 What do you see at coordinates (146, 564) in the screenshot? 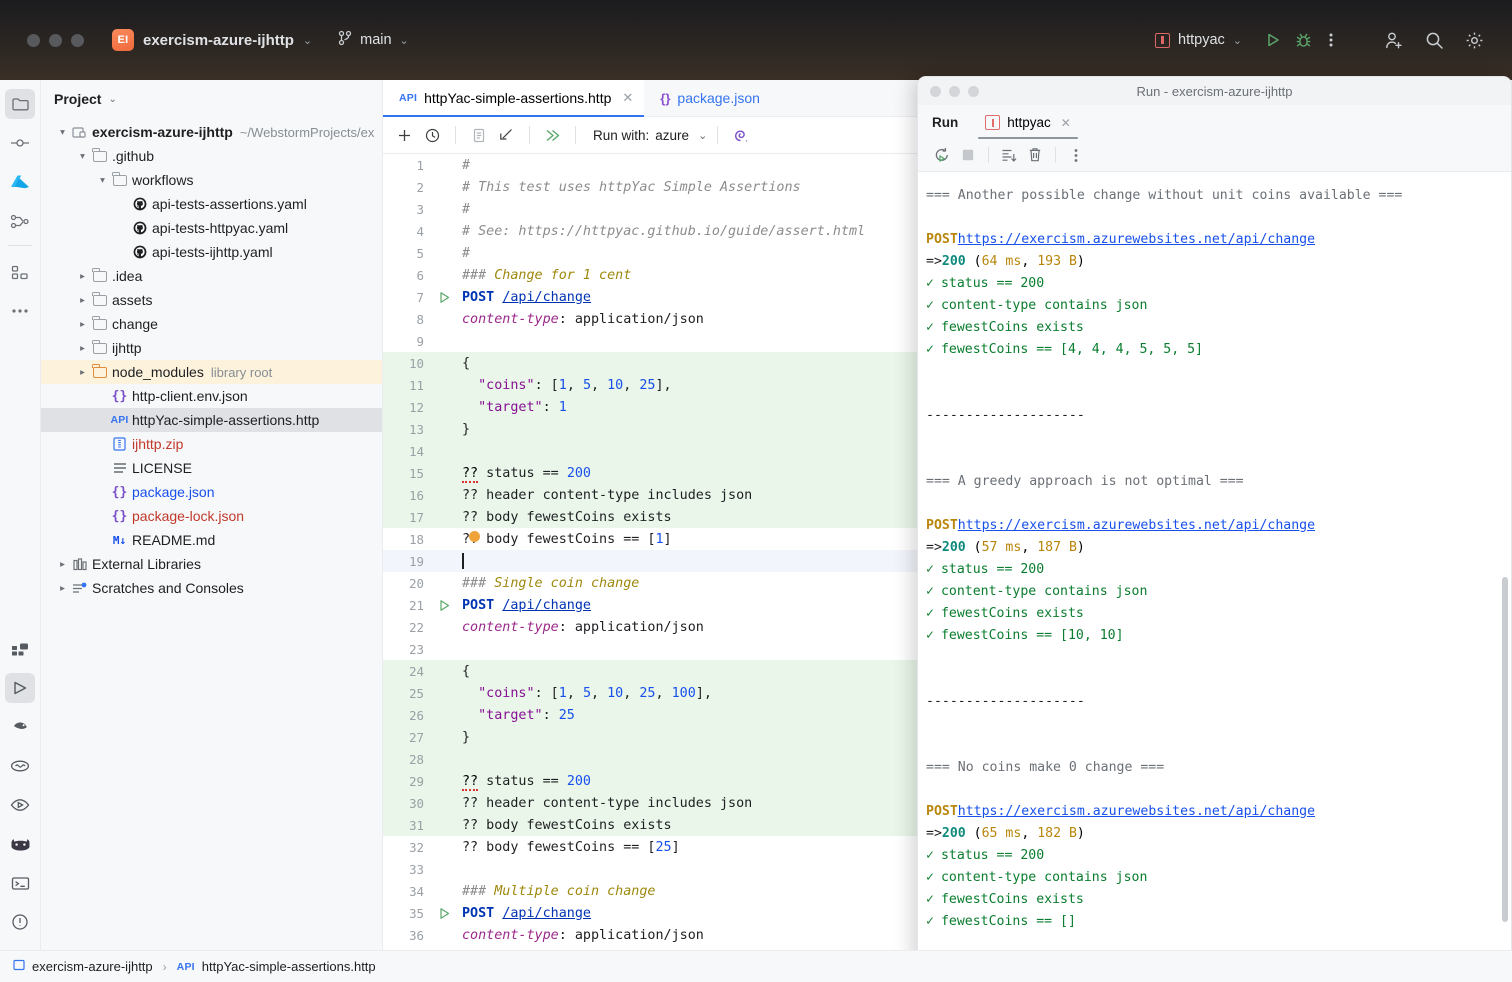
I see `tree-node-label: External Libraries` at bounding box center [146, 564].